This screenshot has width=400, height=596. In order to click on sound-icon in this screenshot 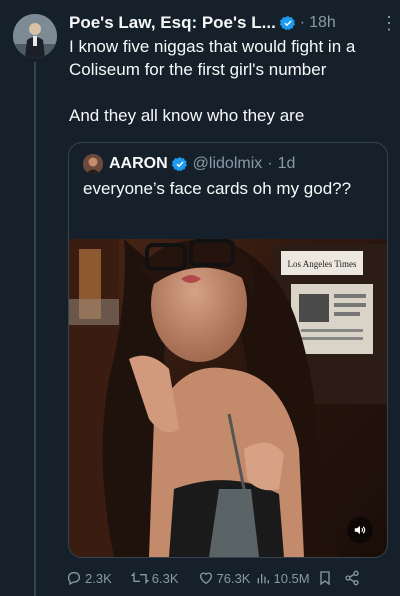, I will do `click(360, 530)`.